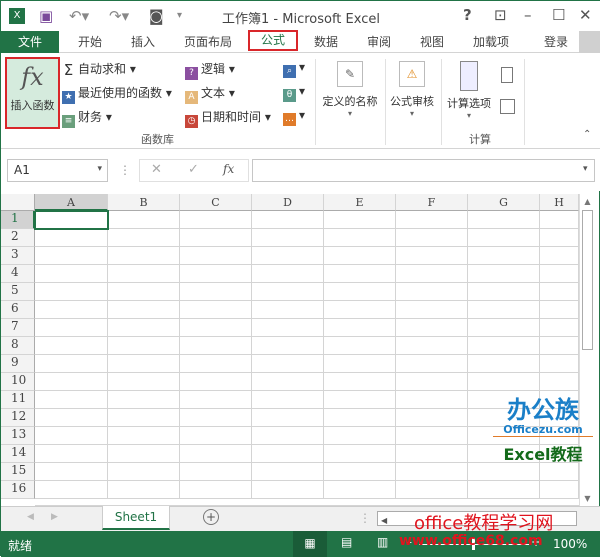  What do you see at coordinates (144, 400) in the screenshot?
I see `cell-B11` at bounding box center [144, 400].